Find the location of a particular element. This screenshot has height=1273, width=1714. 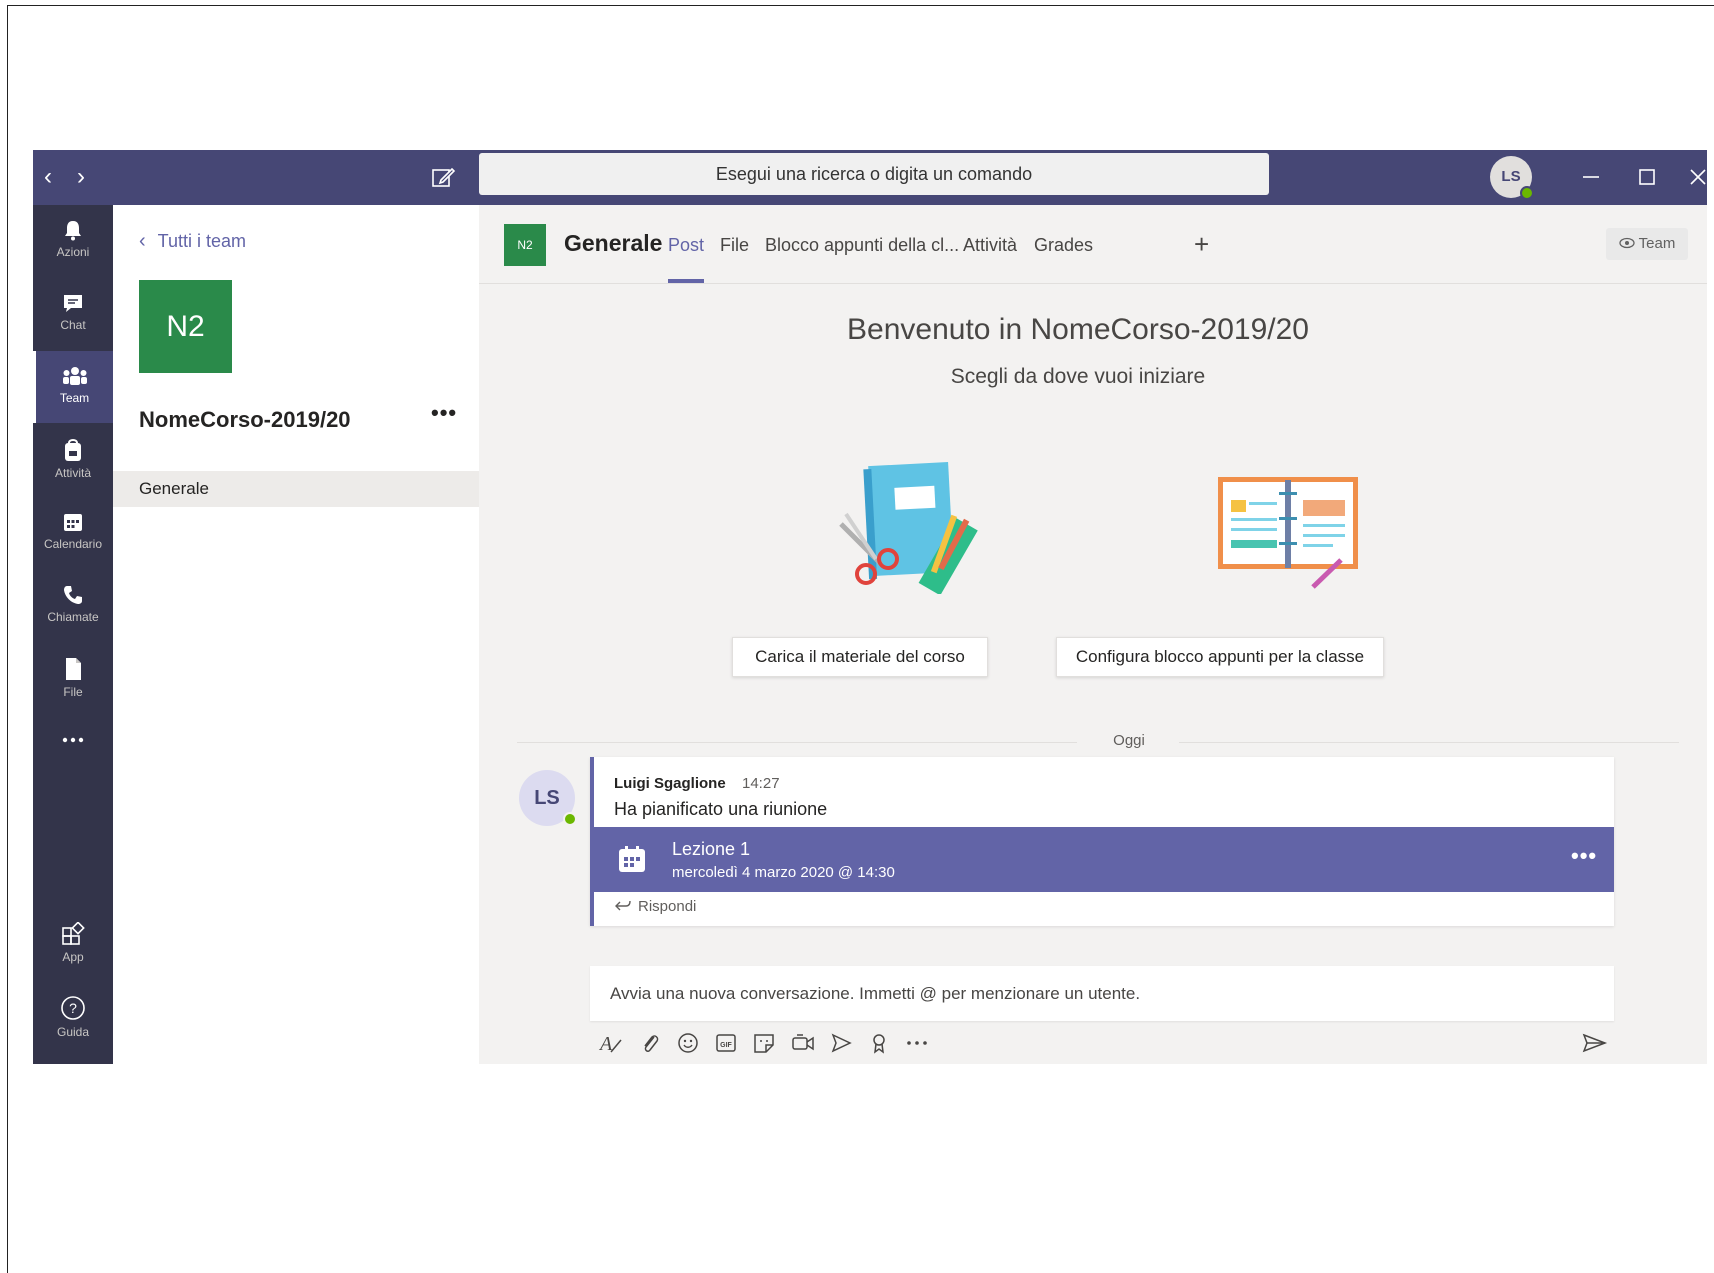

rail-item-chat: Chat is located at coordinates (73, 314).